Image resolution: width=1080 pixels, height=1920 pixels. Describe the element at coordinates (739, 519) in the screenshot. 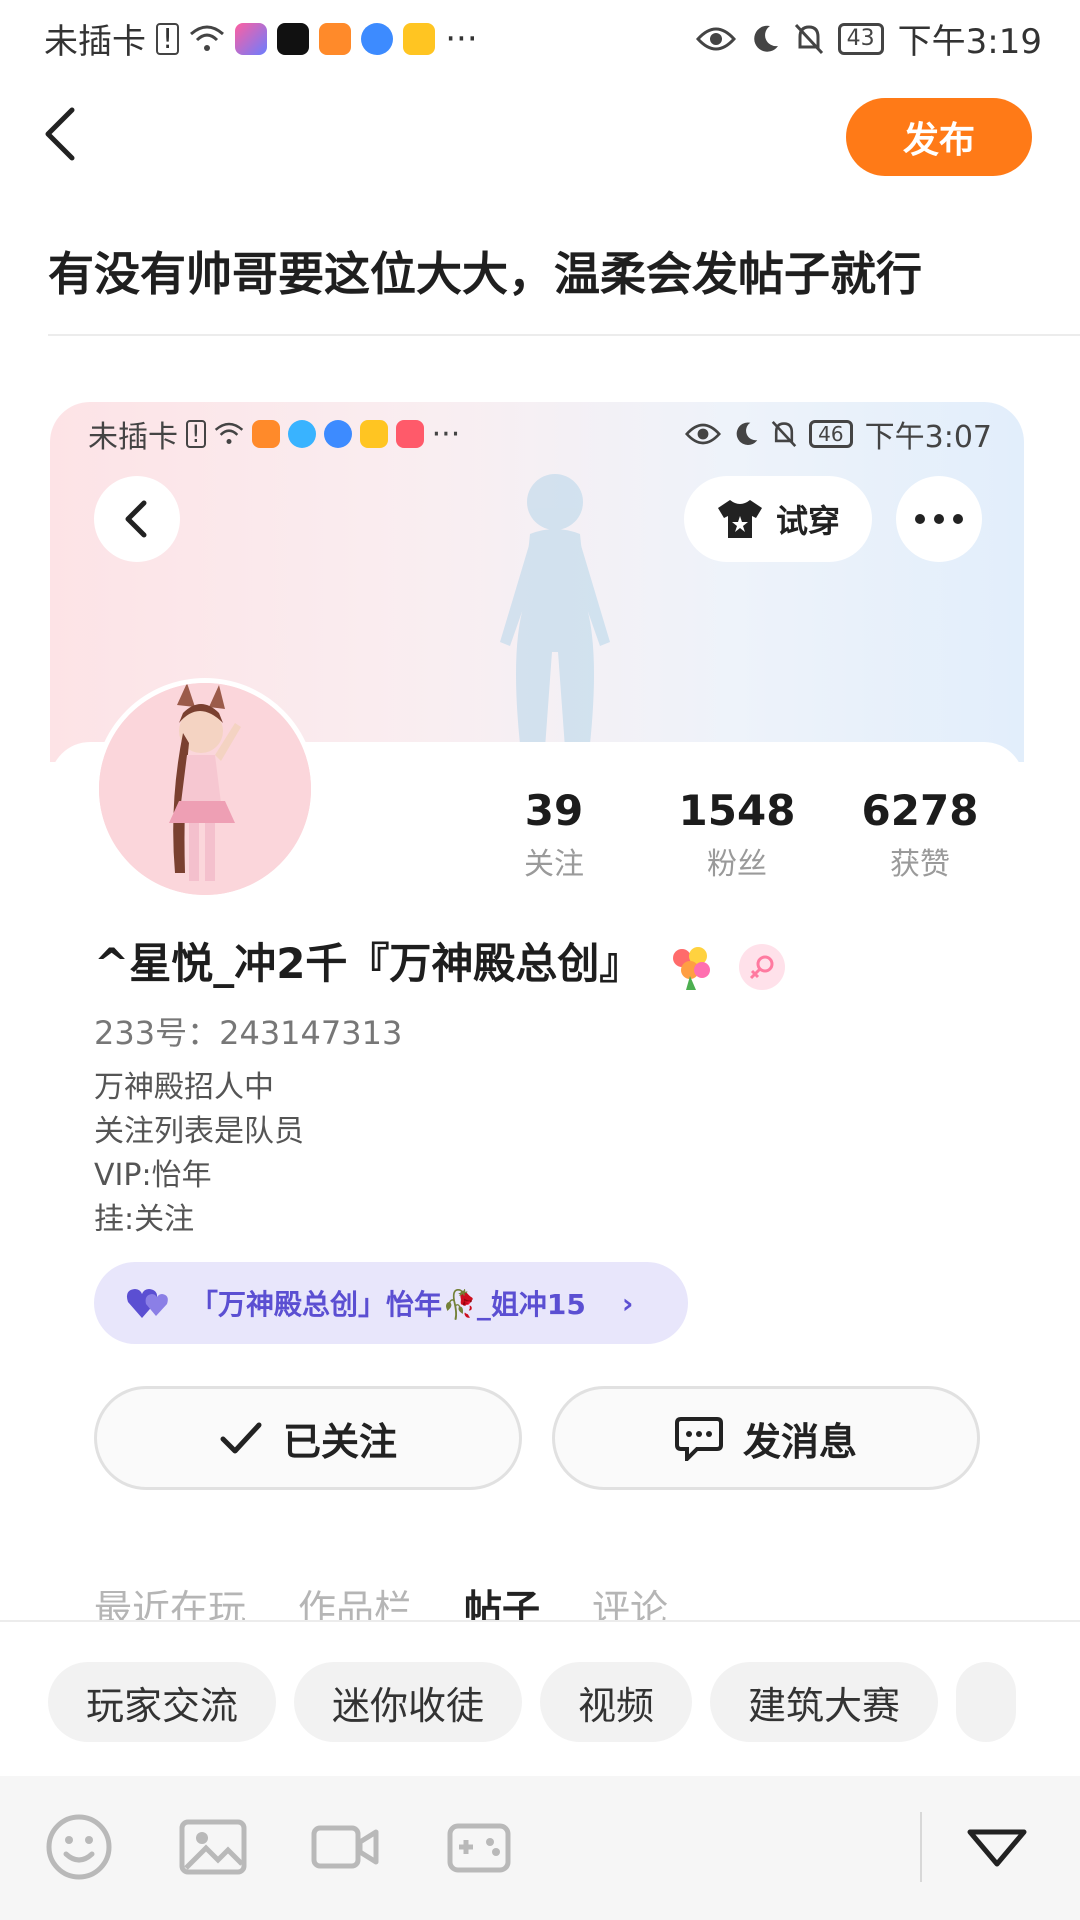

I see `shirt-icon` at that location.